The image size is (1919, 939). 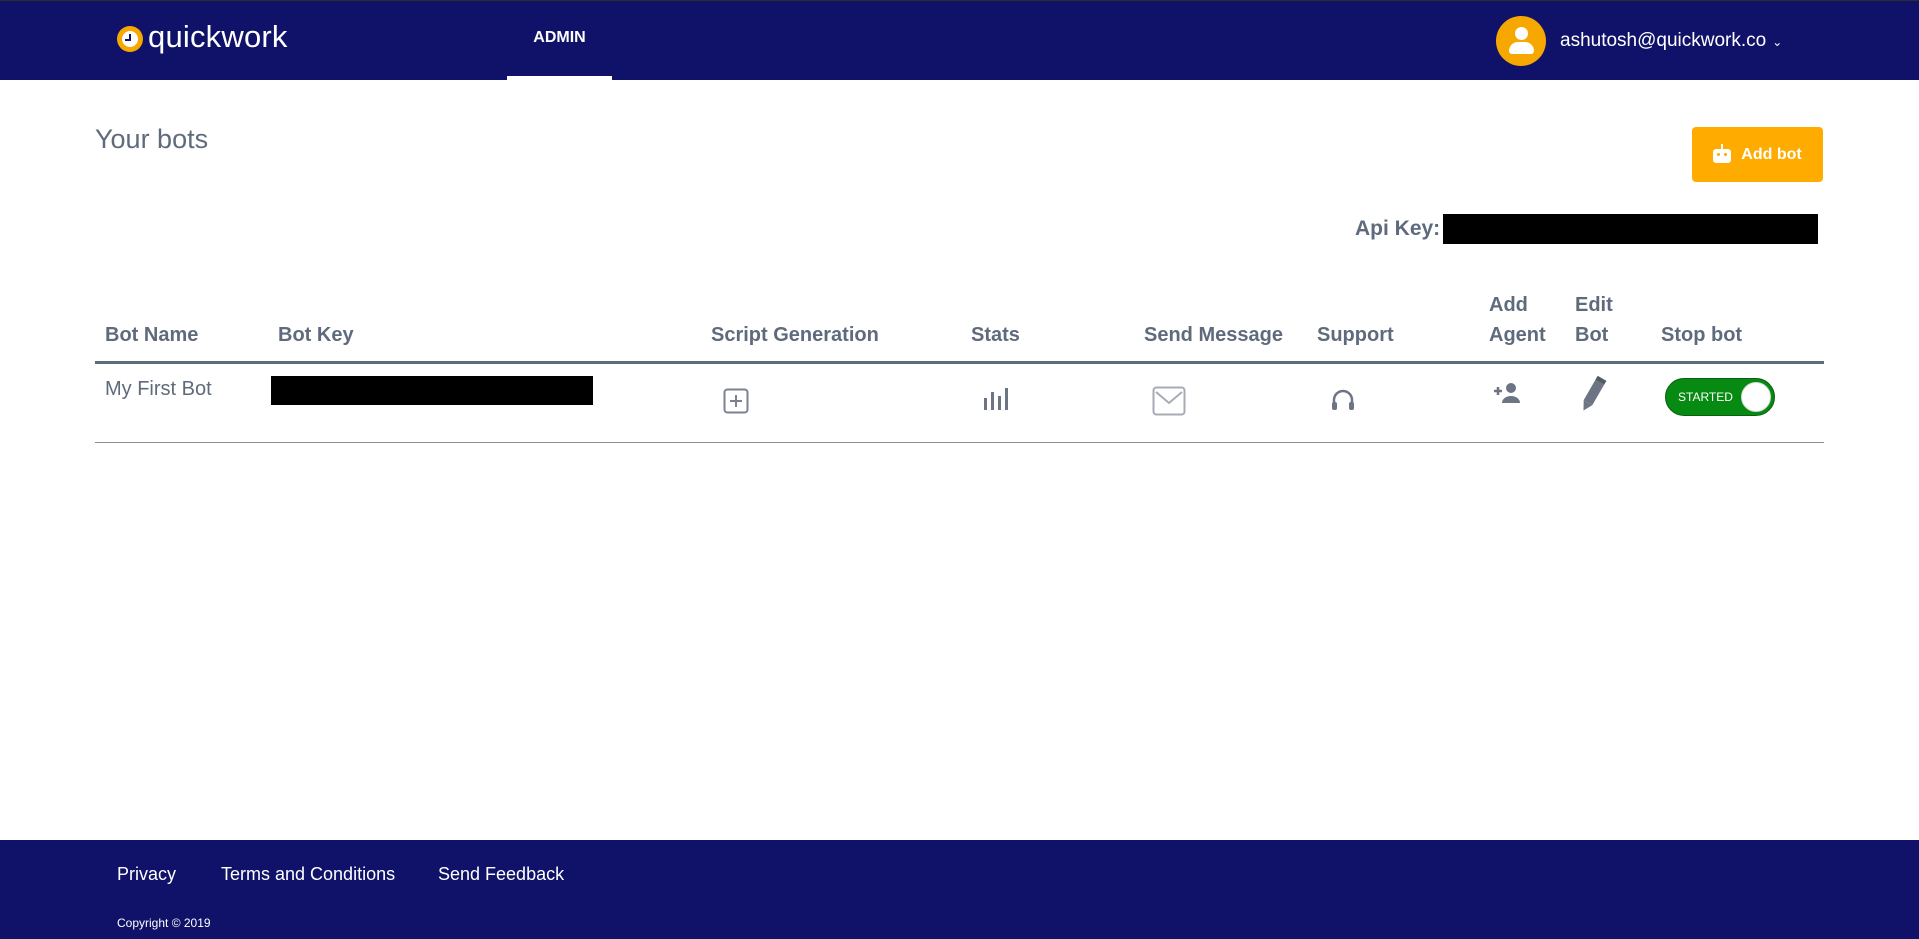 I want to click on header-stats: Stats, so click(x=995, y=335).